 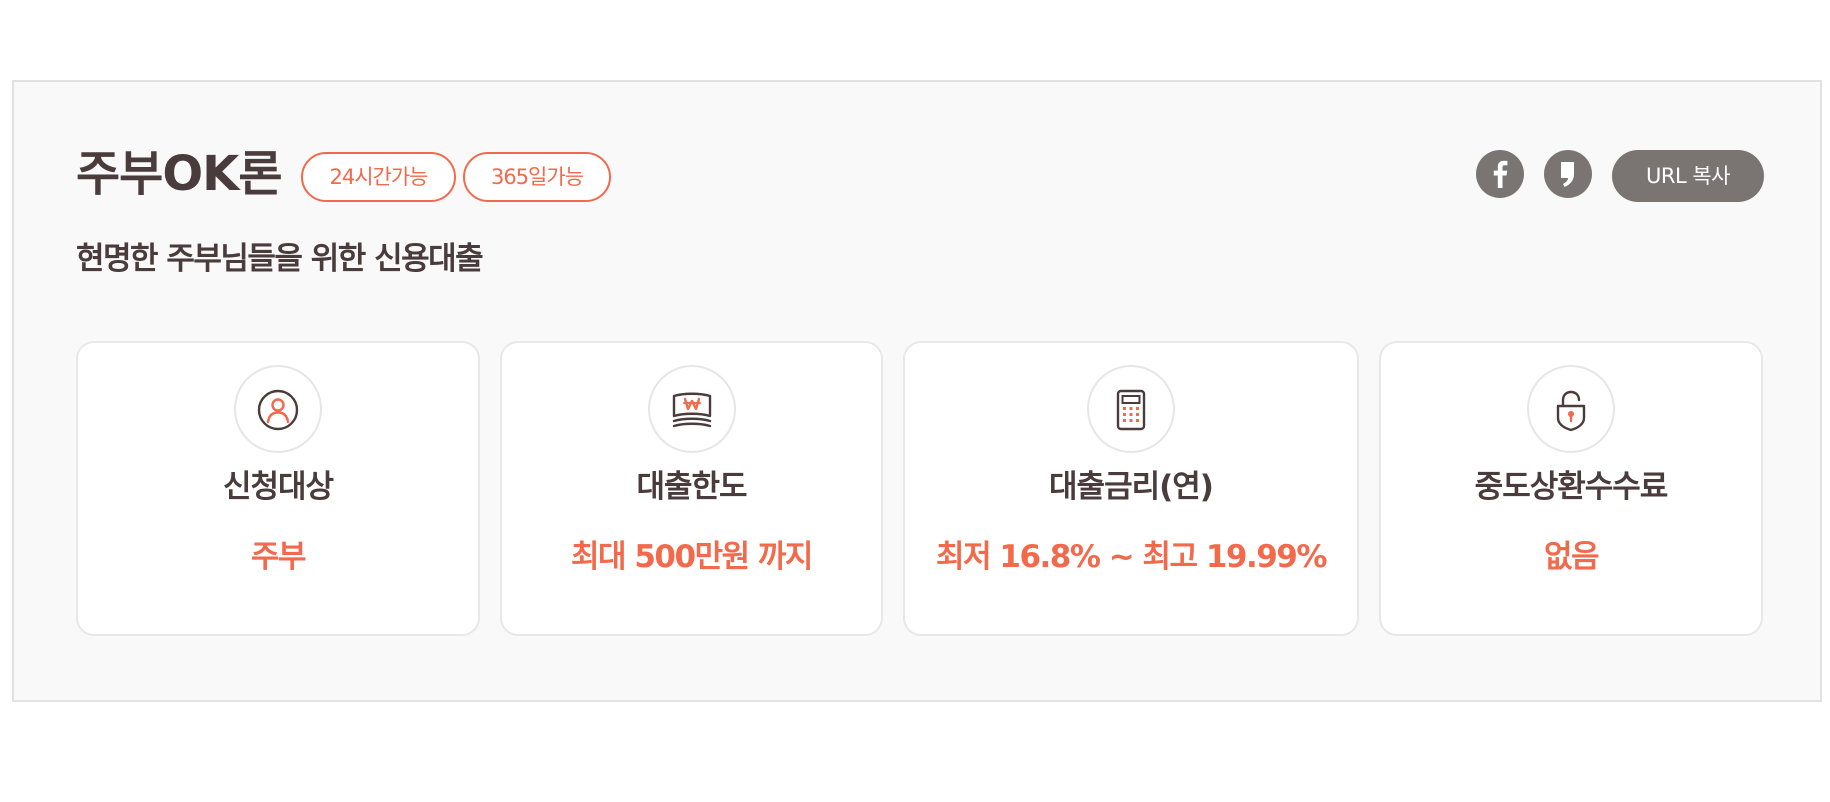 I want to click on card-label: 대출한도, so click(x=691, y=487).